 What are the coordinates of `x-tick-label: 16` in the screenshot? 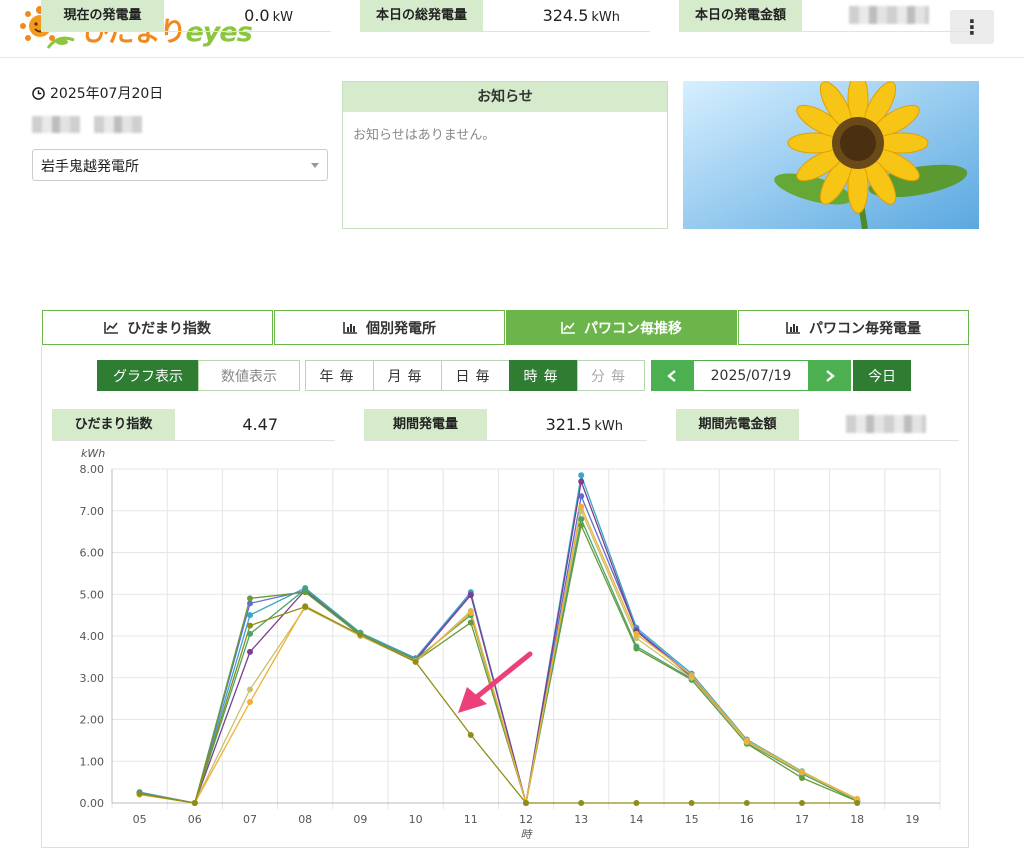 It's located at (747, 819).